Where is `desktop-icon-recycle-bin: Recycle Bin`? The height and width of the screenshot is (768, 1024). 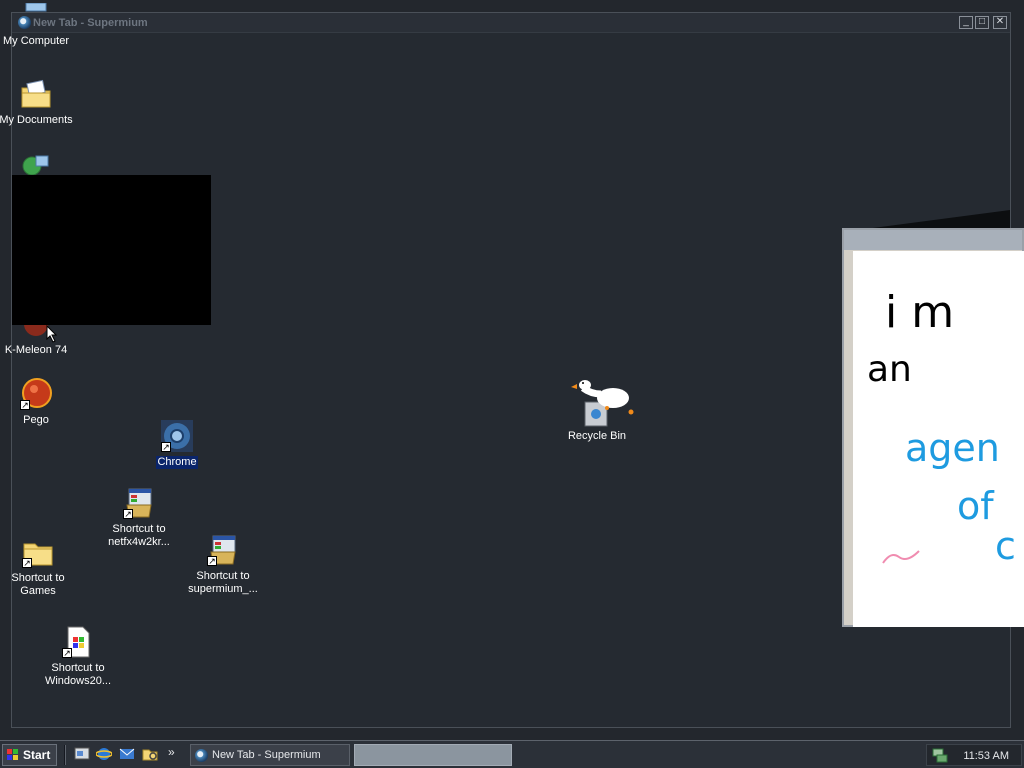 desktop-icon-recycle-bin: Recycle Bin is located at coordinates (597, 410).